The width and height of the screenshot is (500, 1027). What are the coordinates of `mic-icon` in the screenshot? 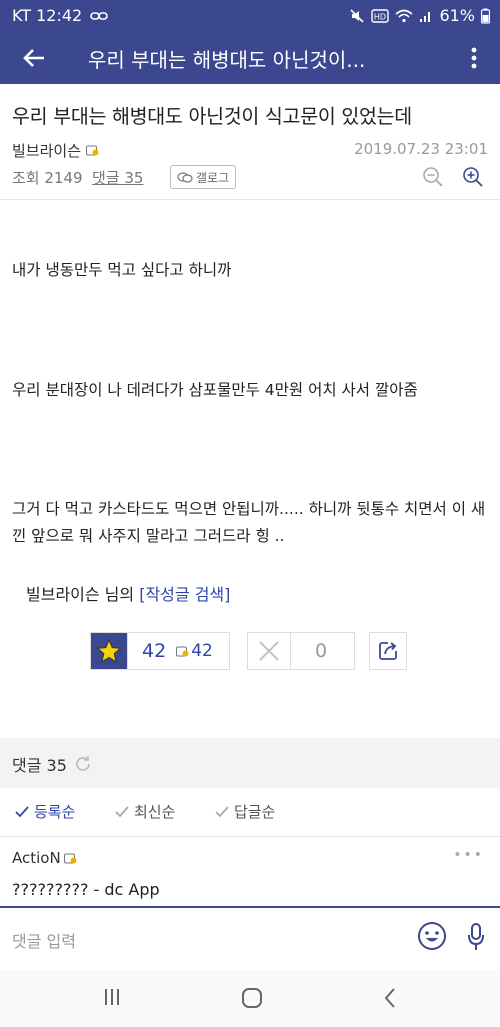 It's located at (476, 937).